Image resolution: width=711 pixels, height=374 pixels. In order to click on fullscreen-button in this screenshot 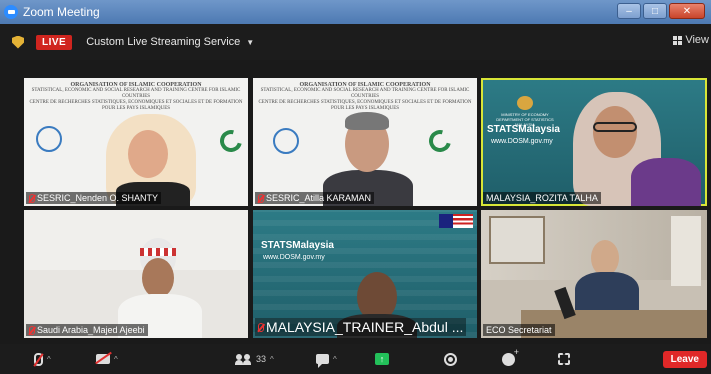, I will do `click(564, 359)`.